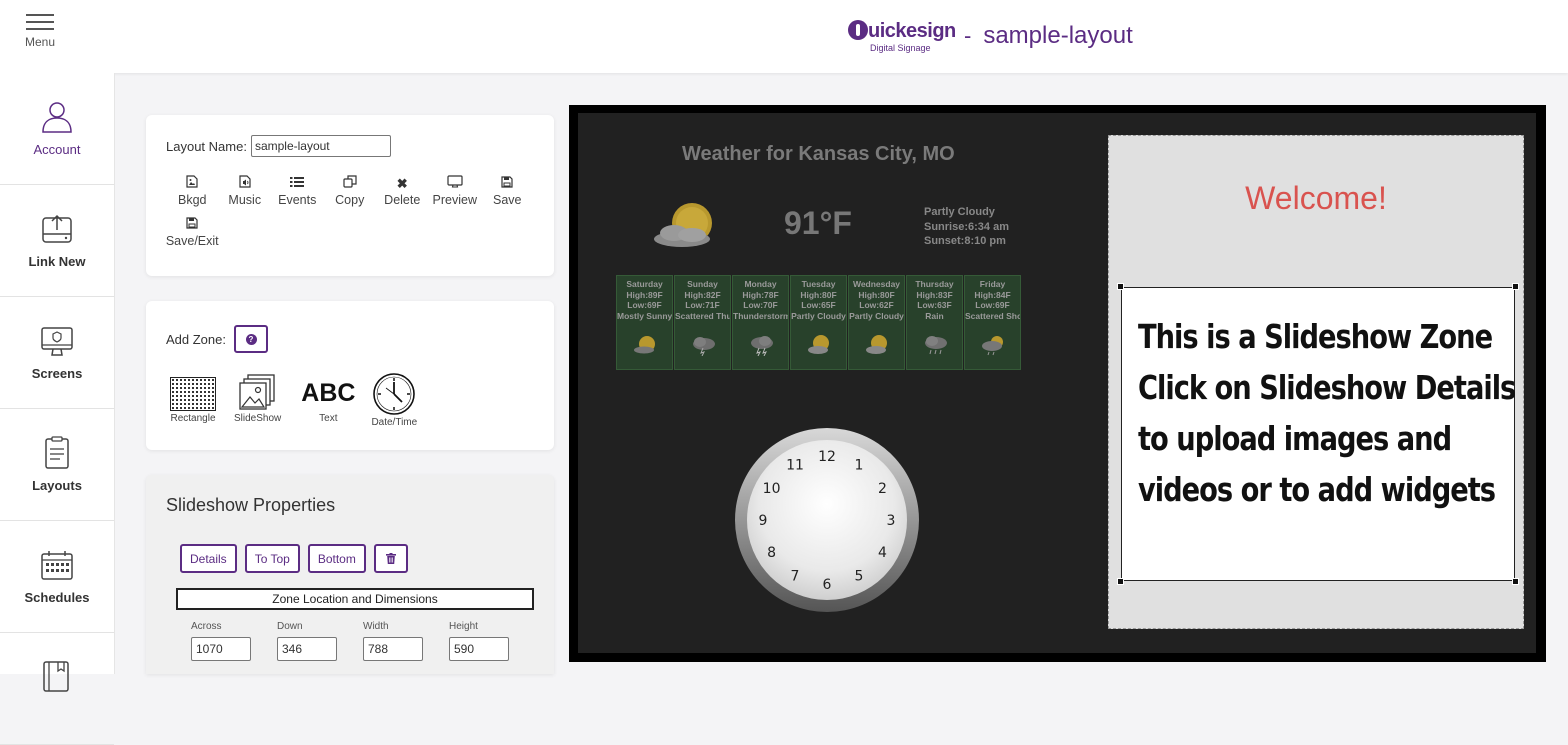 This screenshot has height=745, width=1568. What do you see at coordinates (876, 305) in the screenshot?
I see `forecast-low: Low:62F` at bounding box center [876, 305].